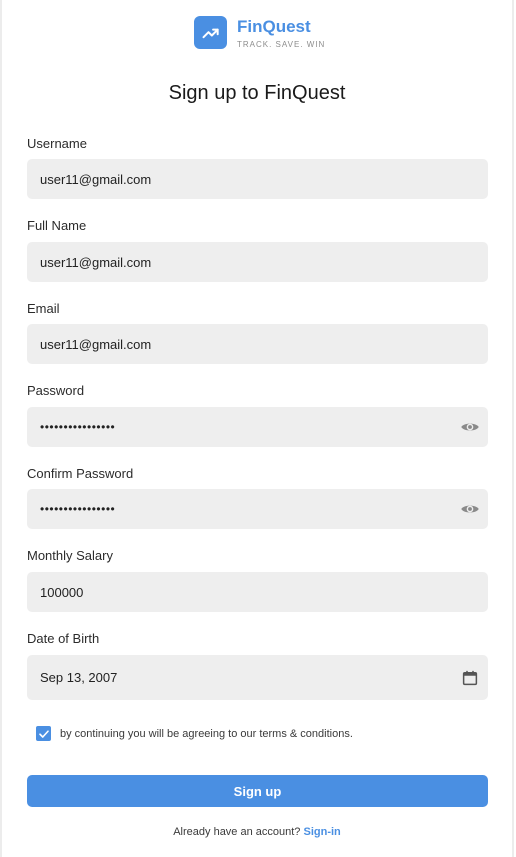 The image size is (516, 857). I want to click on brand-tagline: TRACK. SAVE. WIN, so click(281, 44).